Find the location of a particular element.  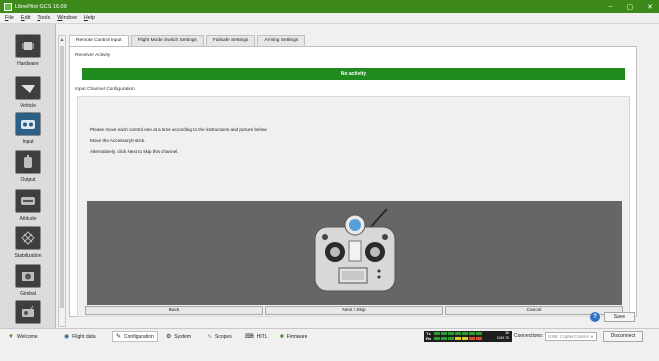

input-transmitter-icon is located at coordinates (28, 124).